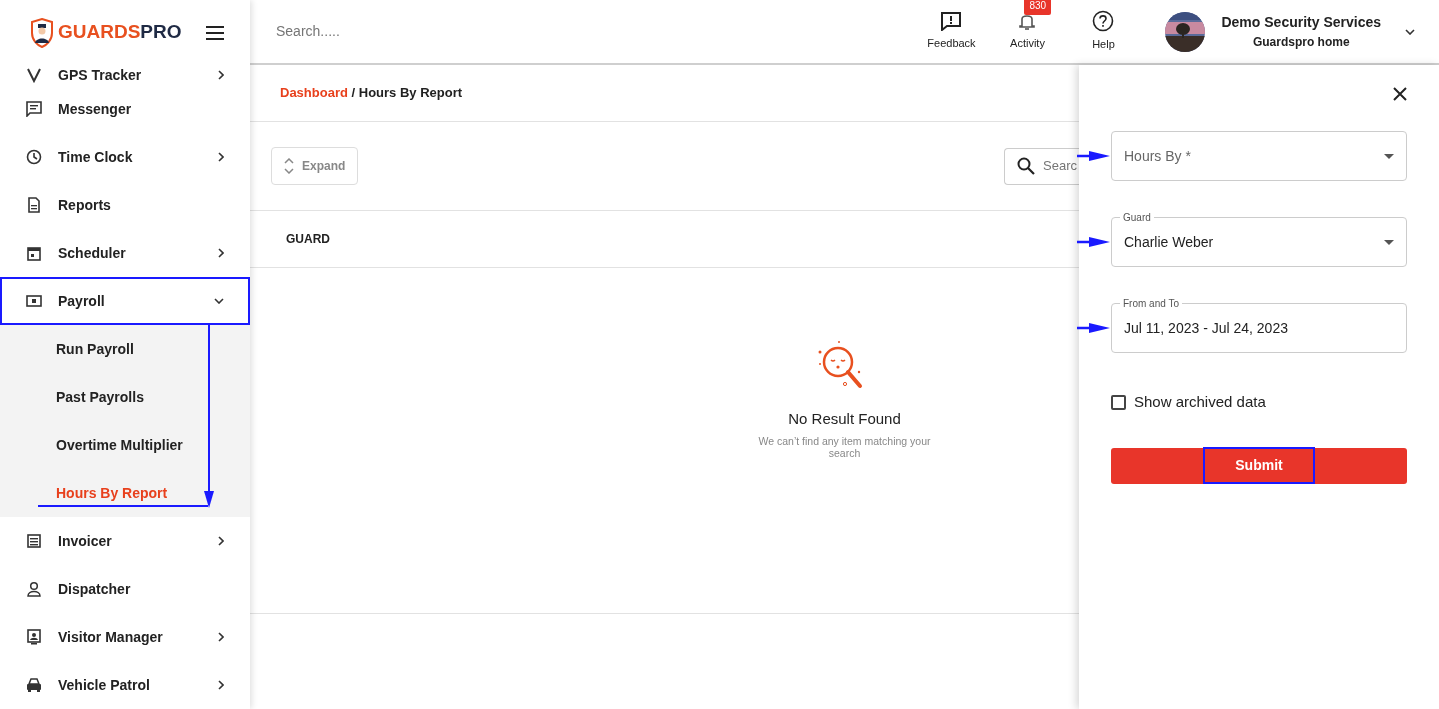 This screenshot has width=1439, height=709. What do you see at coordinates (34, 685) in the screenshot?
I see `car-icon` at bounding box center [34, 685].